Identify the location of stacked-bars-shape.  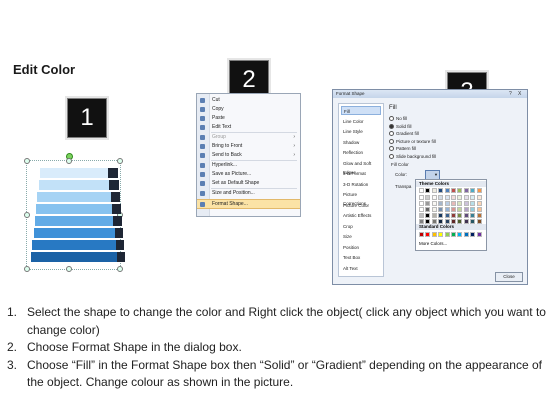
(75, 214).